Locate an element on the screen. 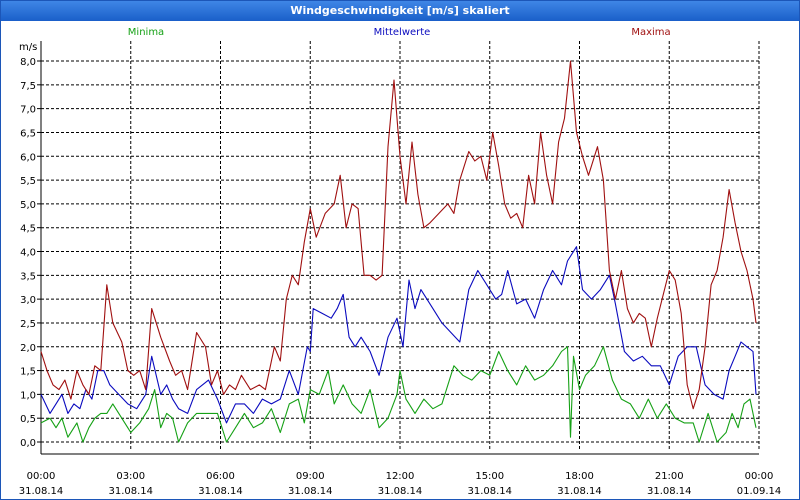 This screenshot has height=500, width=800. legend-minima: Minima is located at coordinates (146, 32).